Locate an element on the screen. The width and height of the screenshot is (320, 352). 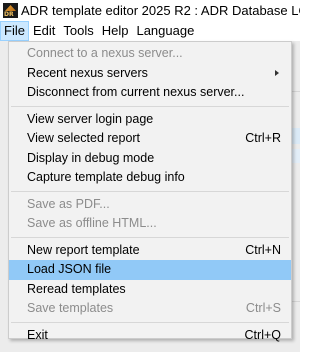
menu-item-shortcut: Ctrl+N is located at coordinates (263, 249).